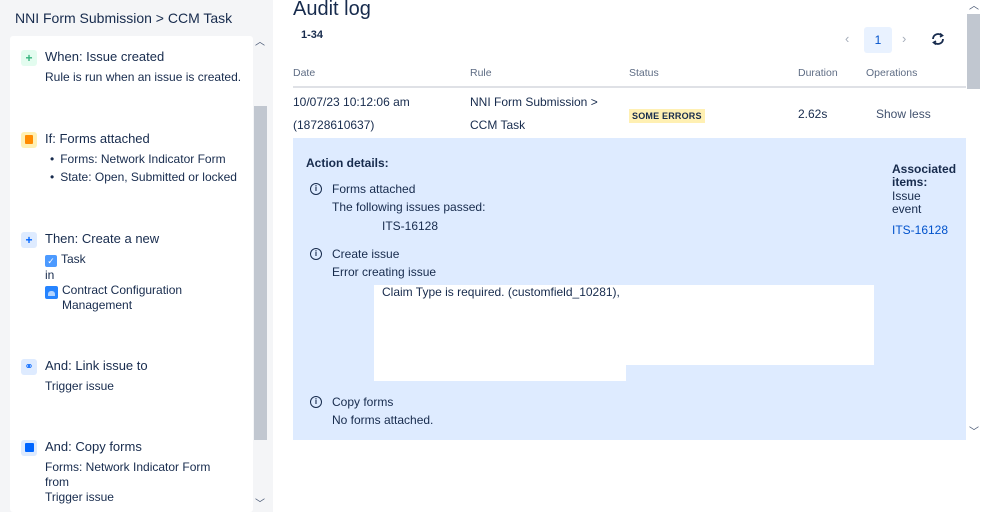 This screenshot has height=512, width=999. What do you see at coordinates (920, 230) in the screenshot?
I see `associated-issue-link: ITS-16128` at bounding box center [920, 230].